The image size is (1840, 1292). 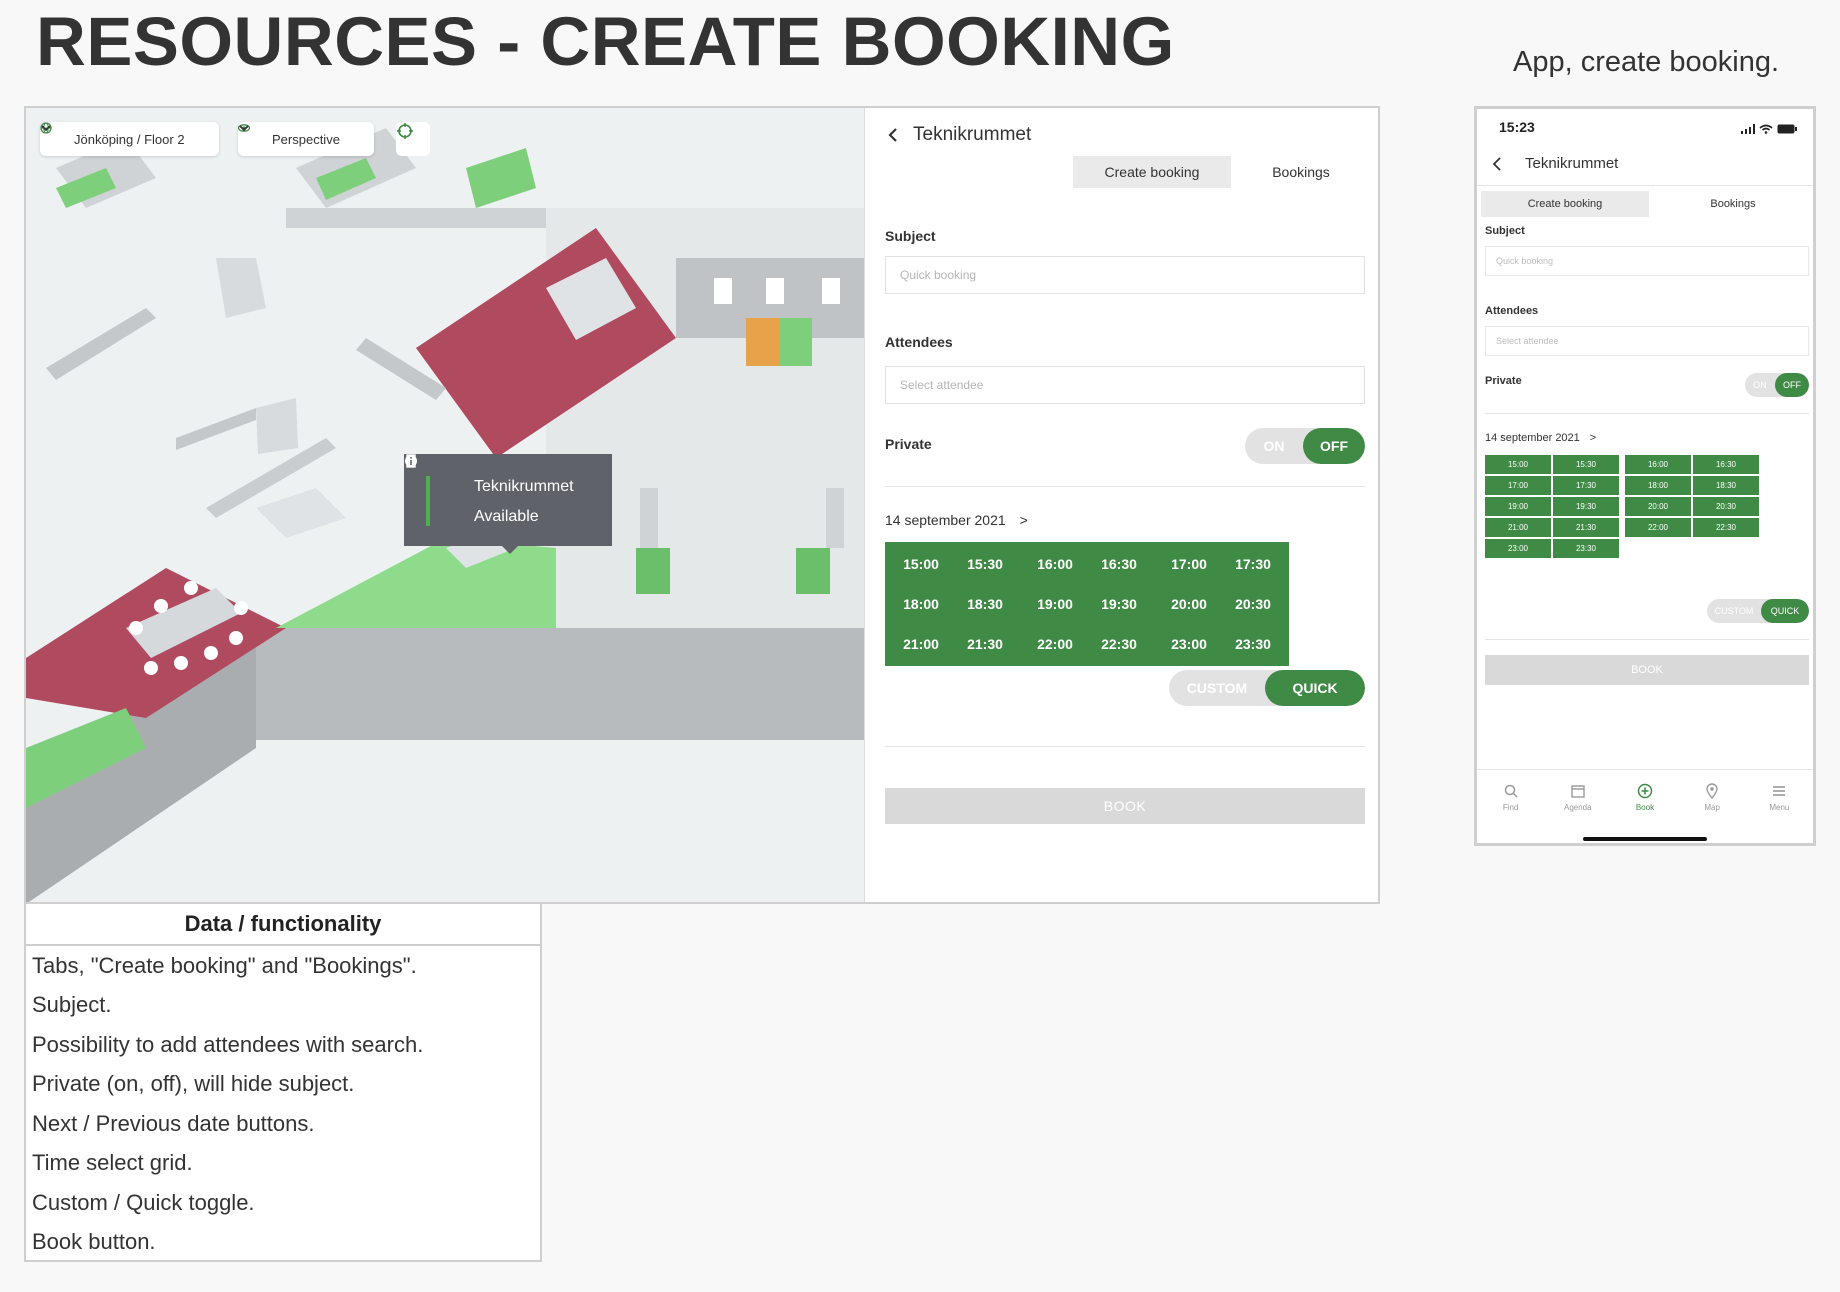 What do you see at coordinates (129, 139) in the screenshot?
I see `location-selector: Jönköping / Floor 2` at bounding box center [129, 139].